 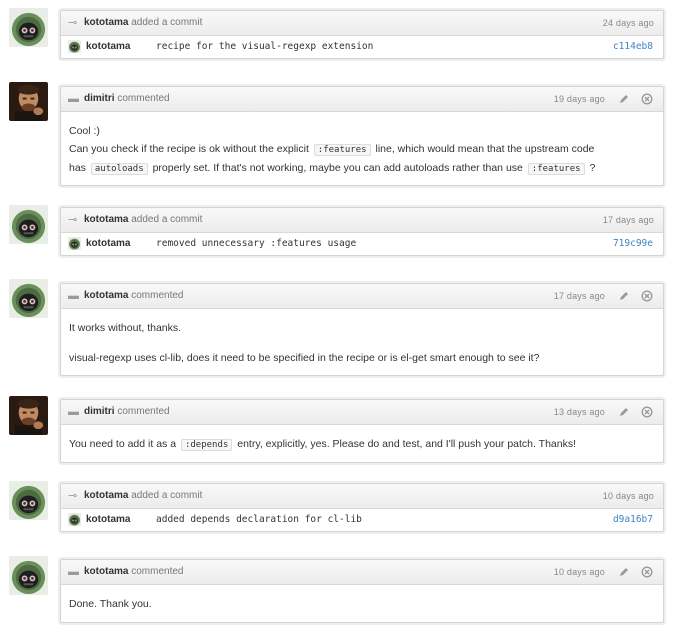 I want to click on timestamp: 13 days ago, so click(x=579, y=412).